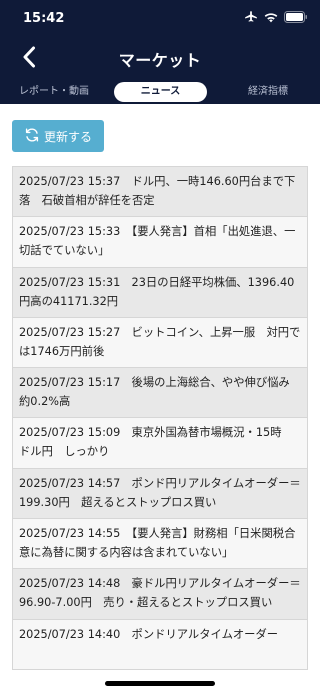  What do you see at coordinates (296, 17) in the screenshot?
I see `battery-icon` at bounding box center [296, 17].